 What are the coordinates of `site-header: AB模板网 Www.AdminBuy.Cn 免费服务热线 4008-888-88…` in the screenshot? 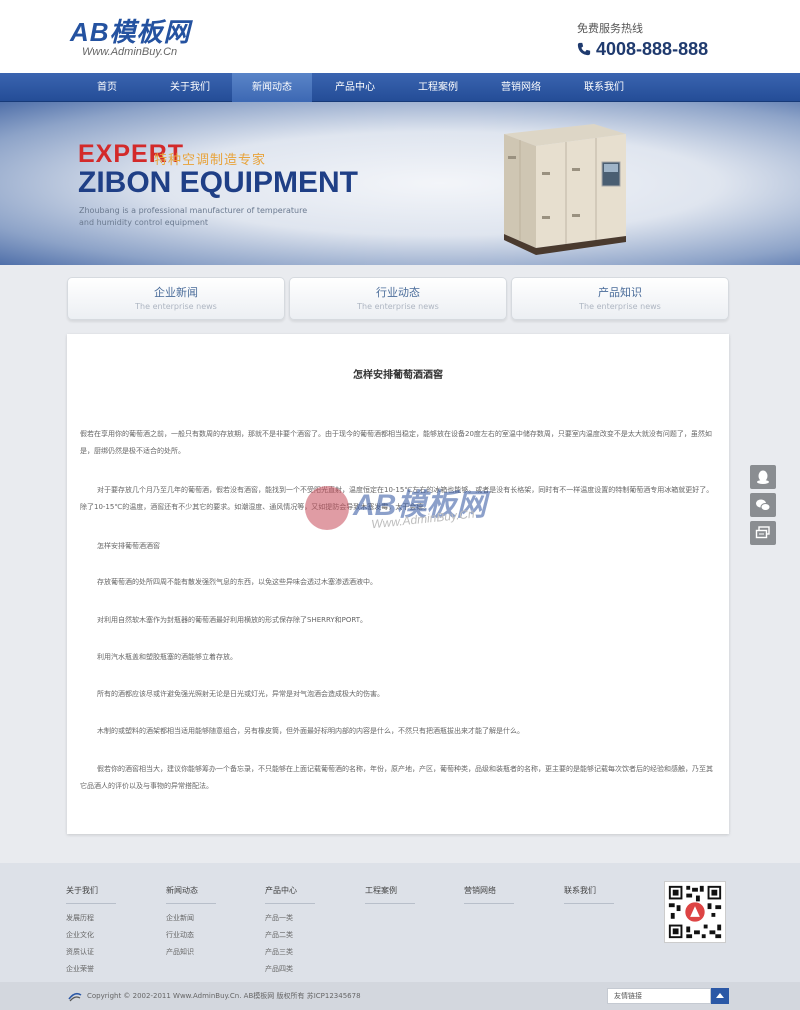 It's located at (400, 36).